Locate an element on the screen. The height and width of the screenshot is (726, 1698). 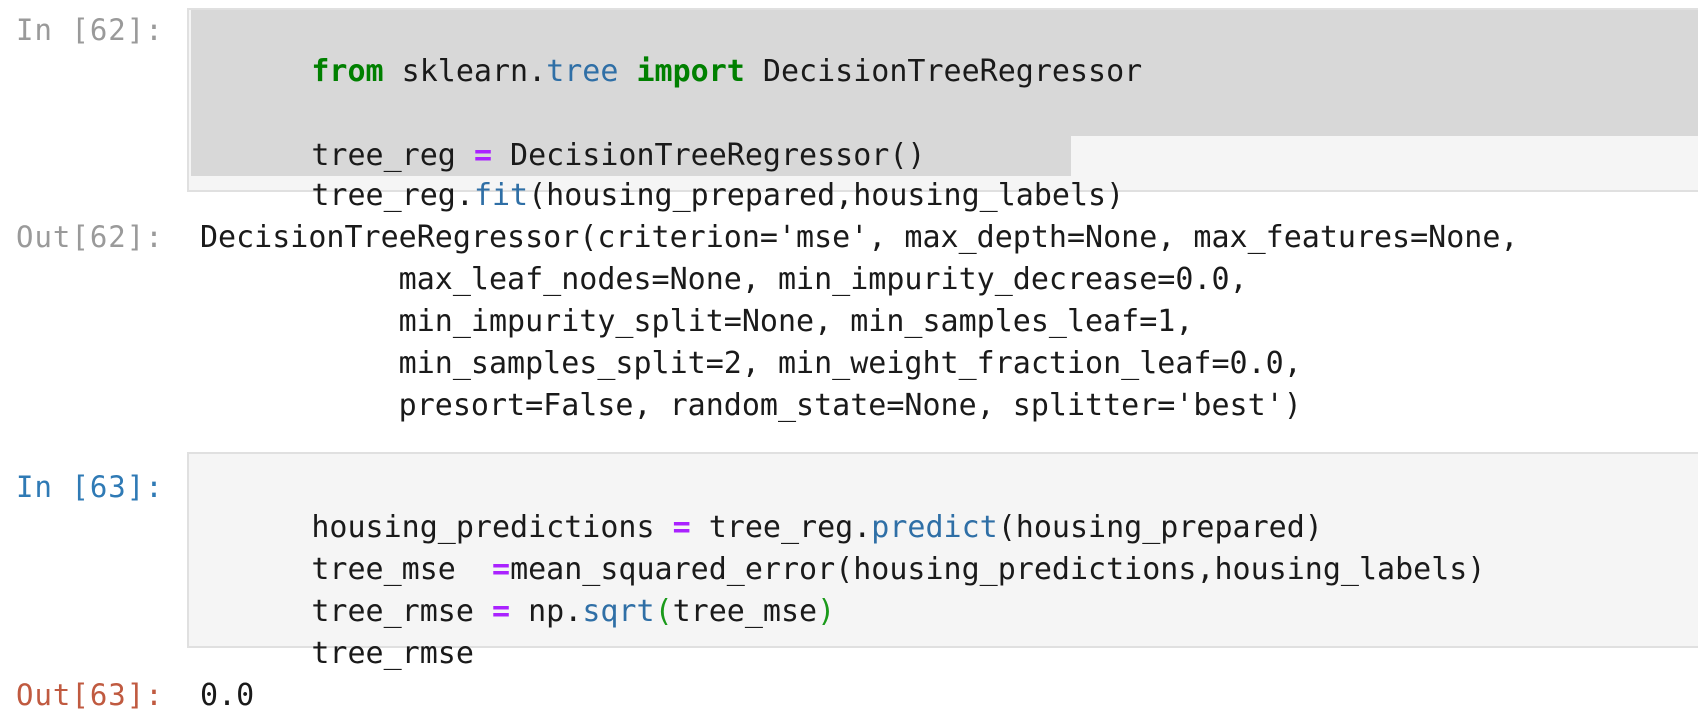
submodule-name: tree is located at coordinates (582, 71).